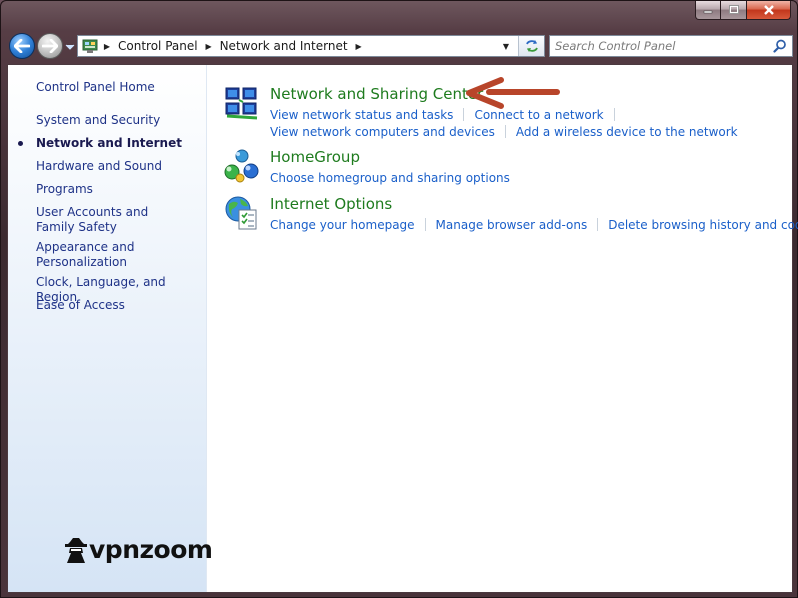 Image resolution: width=798 pixels, height=598 pixels. I want to click on breadcrumb-network-and-internet: Network and Internet, so click(284, 46).